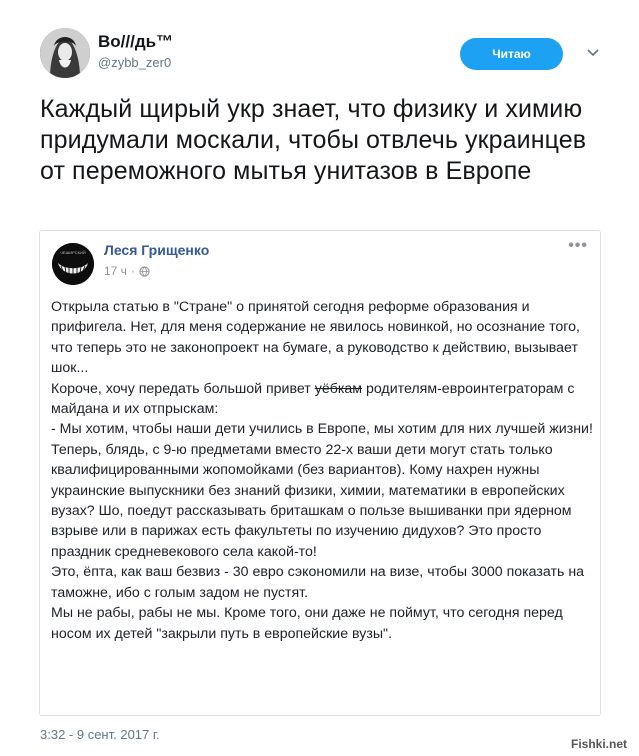 The width and height of the screenshot is (639, 756). I want to click on portrait-icon, so click(65, 53).